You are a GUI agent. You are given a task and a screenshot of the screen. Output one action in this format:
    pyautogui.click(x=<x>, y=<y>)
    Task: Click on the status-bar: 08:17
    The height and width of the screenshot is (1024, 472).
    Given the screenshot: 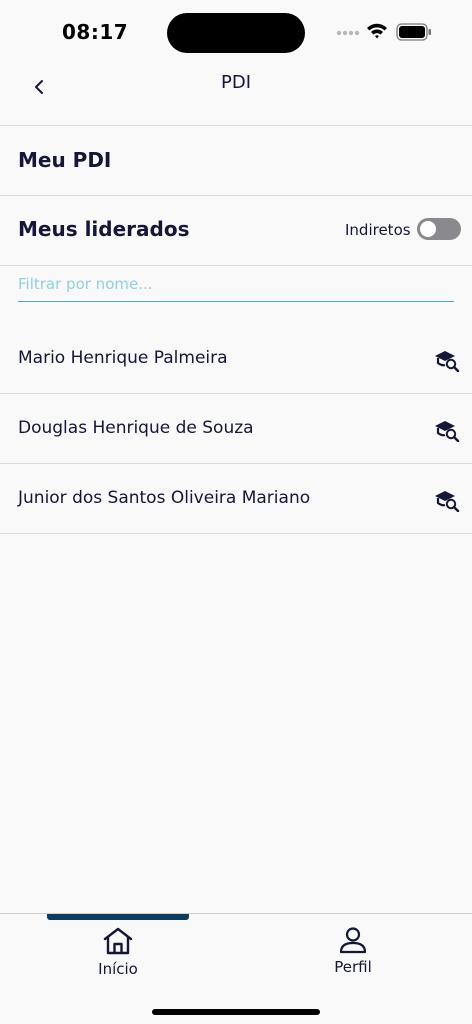 What is the action you would take?
    pyautogui.click(x=236, y=31)
    